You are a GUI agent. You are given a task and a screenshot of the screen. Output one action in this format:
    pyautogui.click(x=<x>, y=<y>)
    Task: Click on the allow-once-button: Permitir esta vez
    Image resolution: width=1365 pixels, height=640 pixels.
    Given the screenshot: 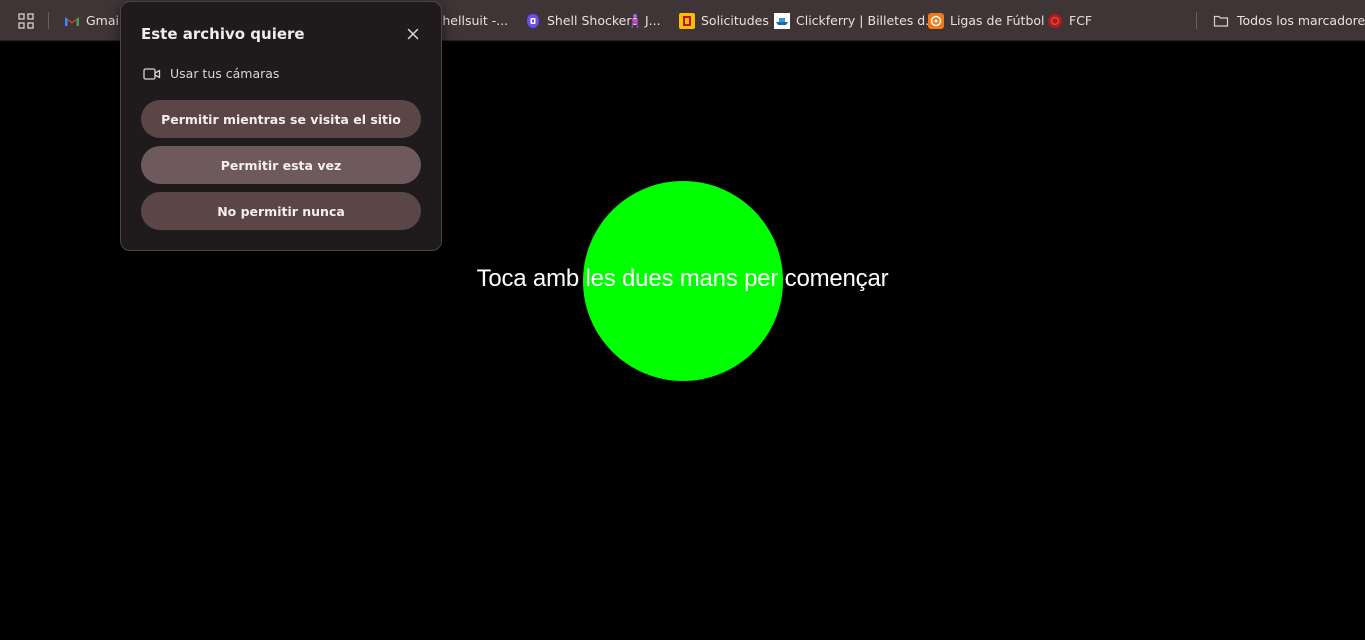 What is the action you would take?
    pyautogui.click(x=281, y=165)
    